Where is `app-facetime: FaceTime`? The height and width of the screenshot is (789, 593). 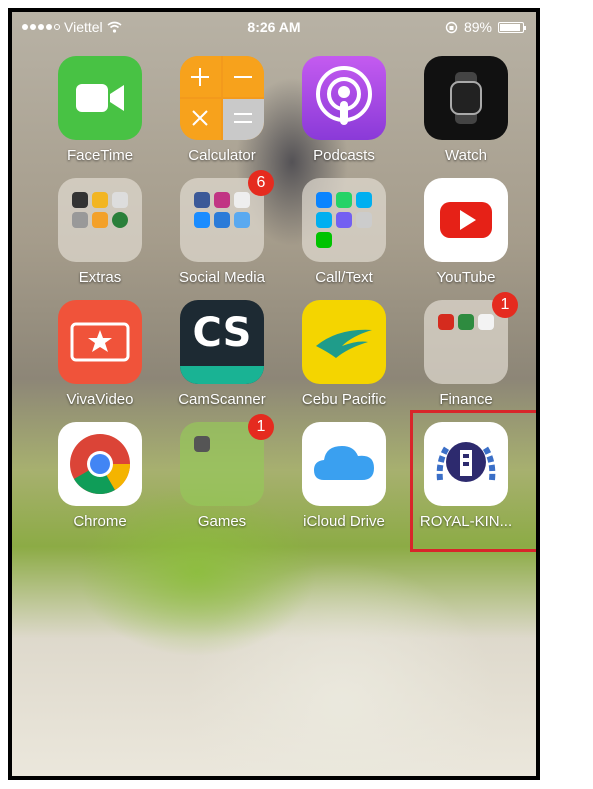 app-facetime: FaceTime is located at coordinates (100, 110).